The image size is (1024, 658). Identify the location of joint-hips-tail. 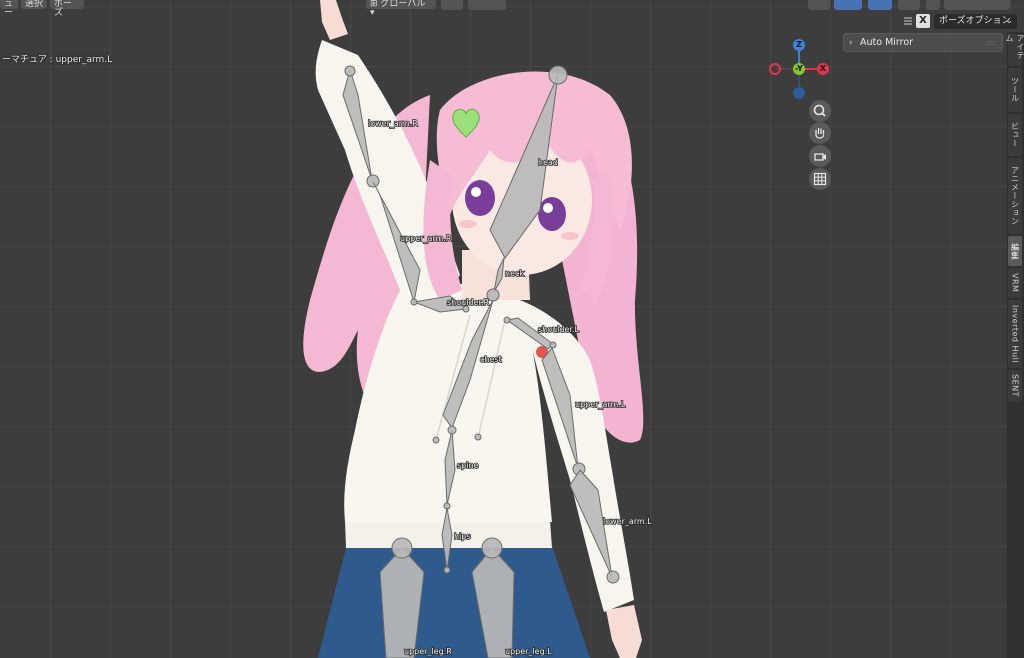
(447, 570).